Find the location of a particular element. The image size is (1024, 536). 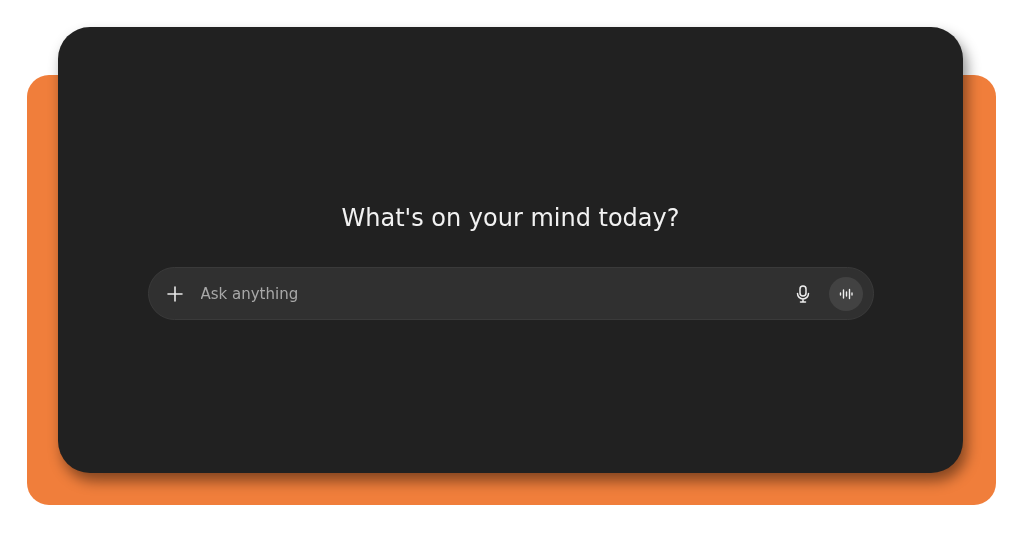

add-button is located at coordinates (174, 293).